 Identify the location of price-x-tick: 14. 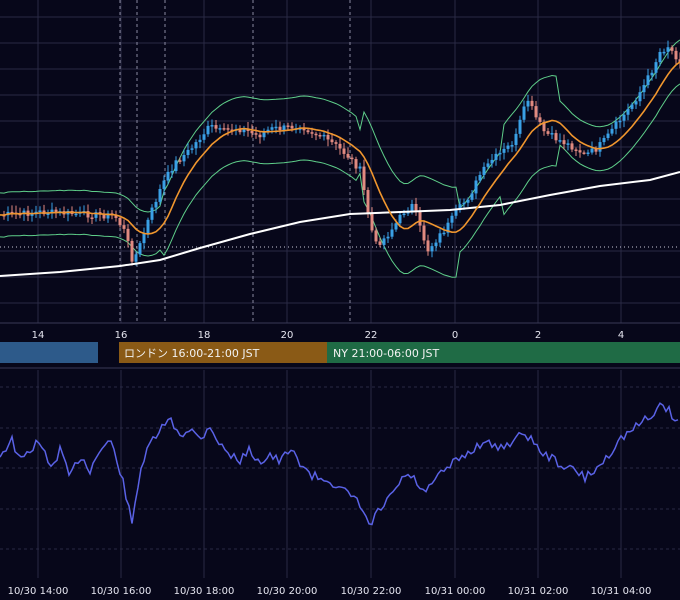
(38, 335).